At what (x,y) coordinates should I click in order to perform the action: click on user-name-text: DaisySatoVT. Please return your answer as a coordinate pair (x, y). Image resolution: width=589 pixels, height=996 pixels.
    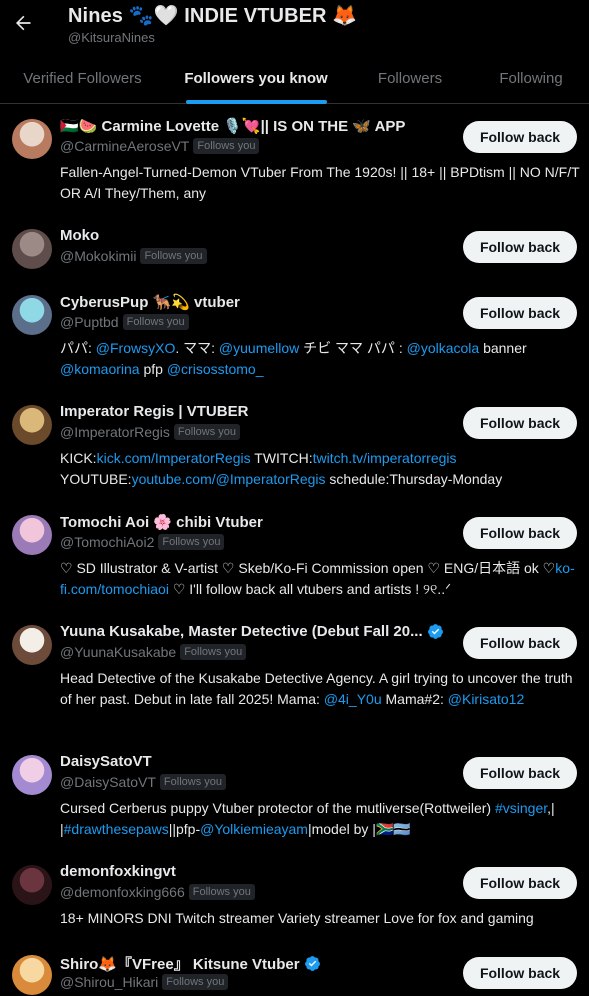
    Looking at the image, I should click on (106, 761).